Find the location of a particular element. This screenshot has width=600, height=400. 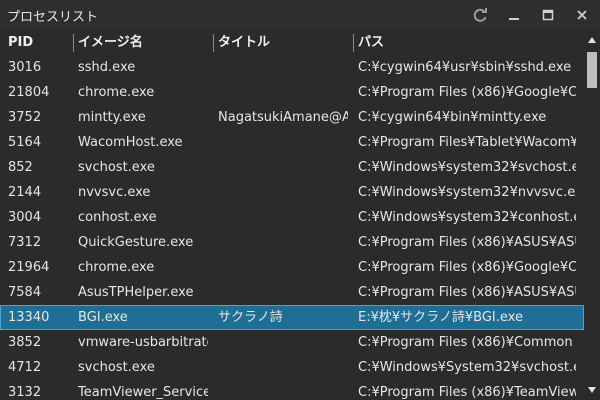

window-title: プロセスリスト is located at coordinates (53, 17).